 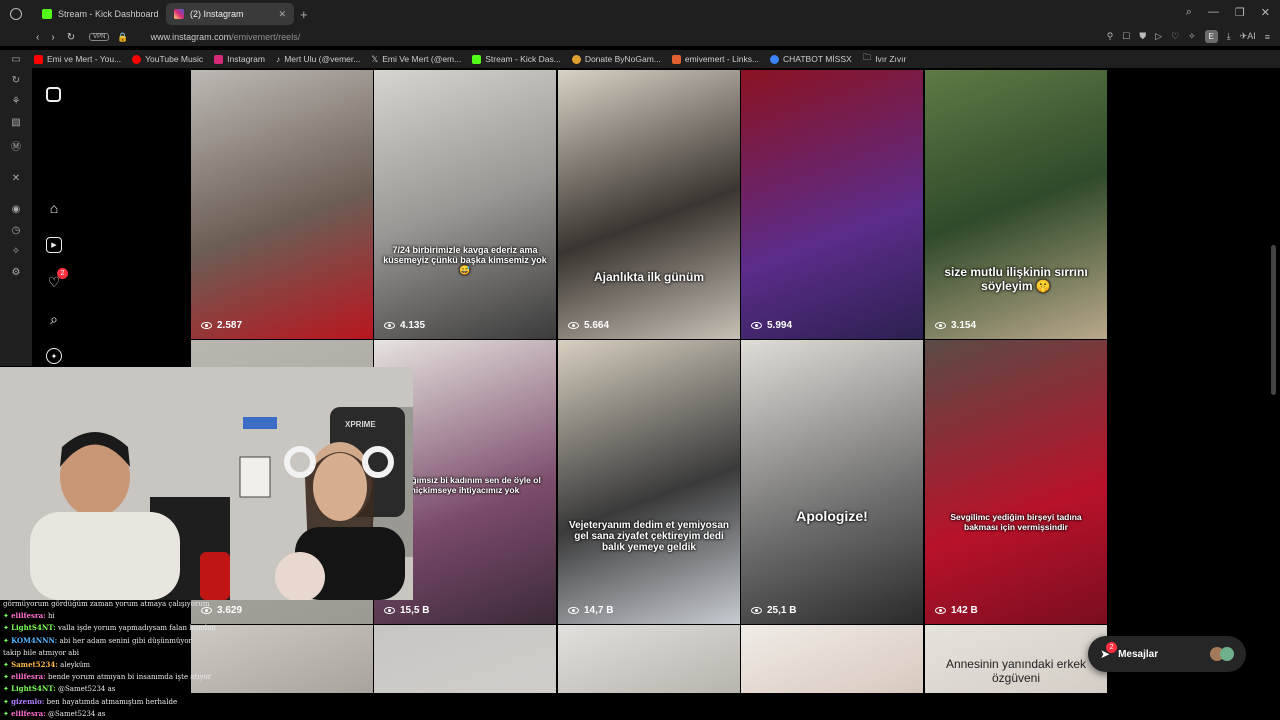 I want to click on reel-caption: Ajanlıkta ilk günüm, so click(x=648, y=277).